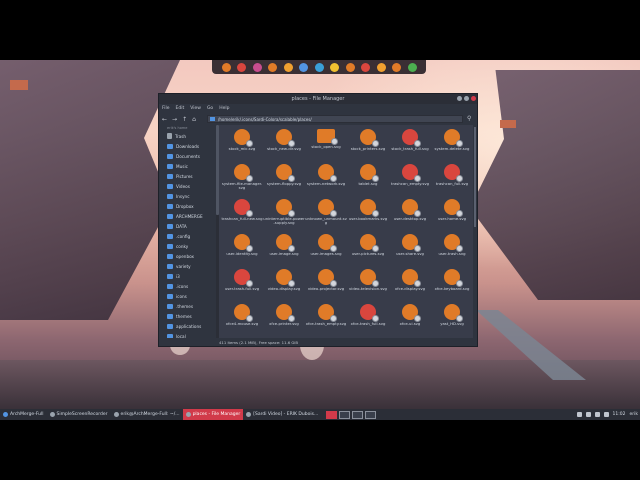 This screenshot has width=640, height=480. What do you see at coordinates (242, 144) in the screenshot?
I see `file-item: stock_mic.svg` at bounding box center [242, 144].